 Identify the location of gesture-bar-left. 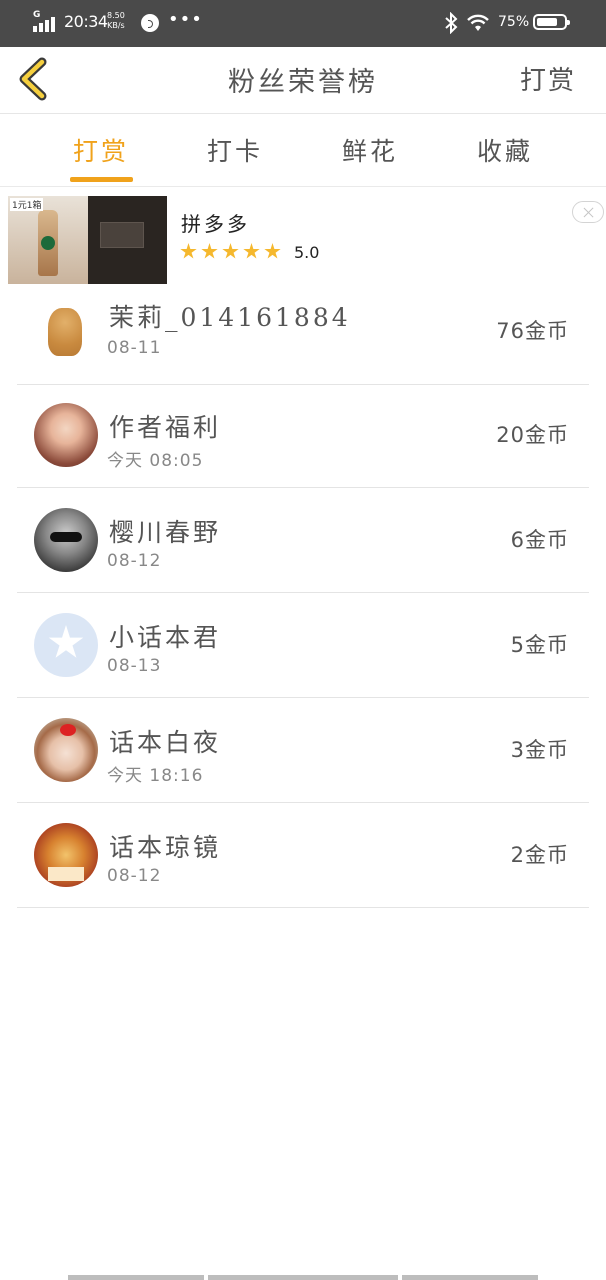
(136, 1277).